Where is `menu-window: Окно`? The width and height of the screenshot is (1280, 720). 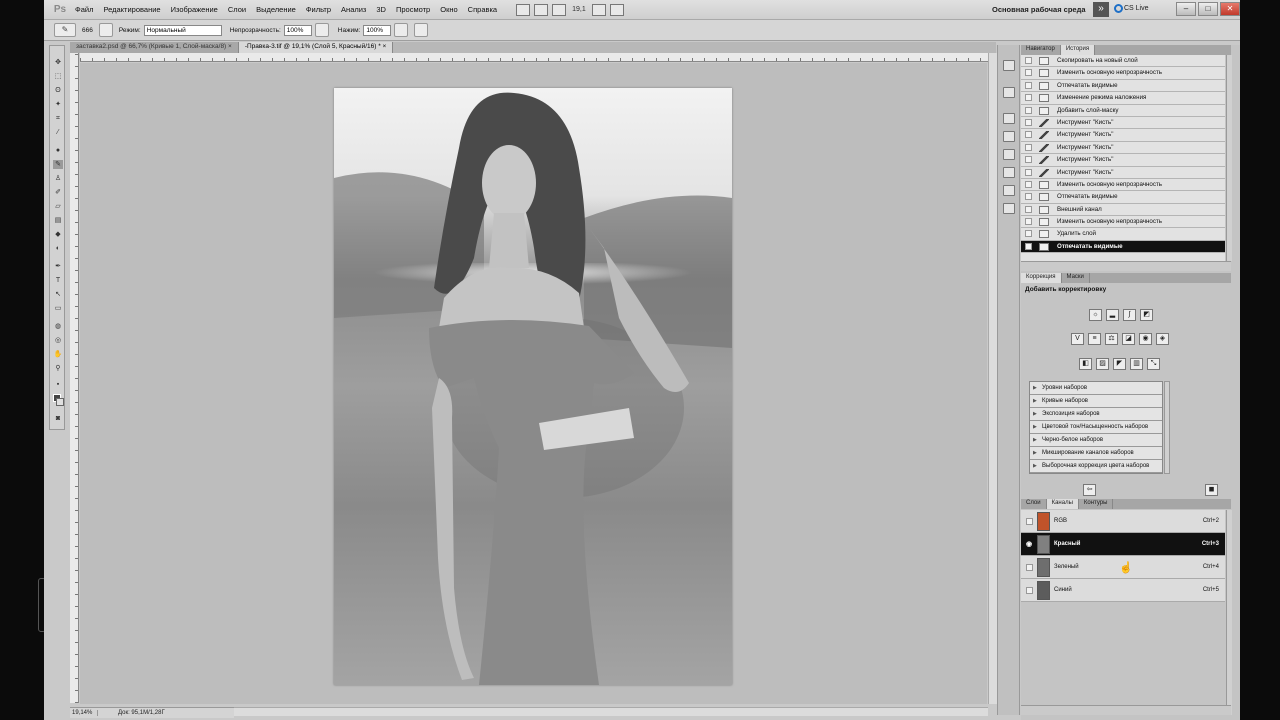
menu-window: Окно is located at coordinates (448, 9).